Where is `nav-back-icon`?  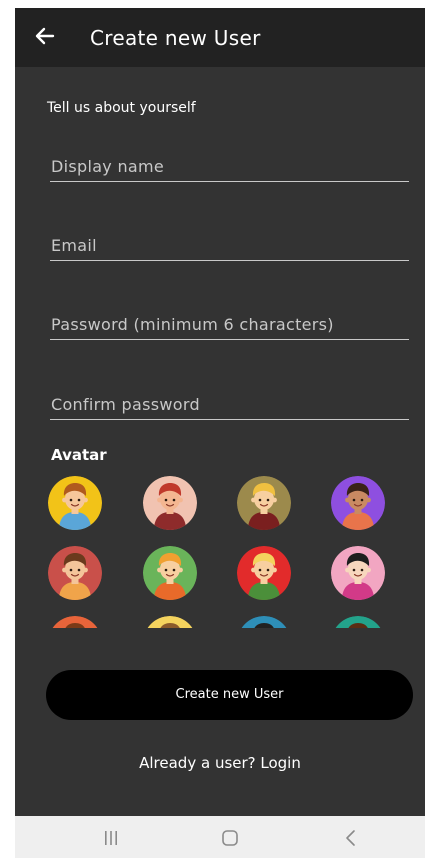
nav-back-icon is located at coordinates (351, 838).